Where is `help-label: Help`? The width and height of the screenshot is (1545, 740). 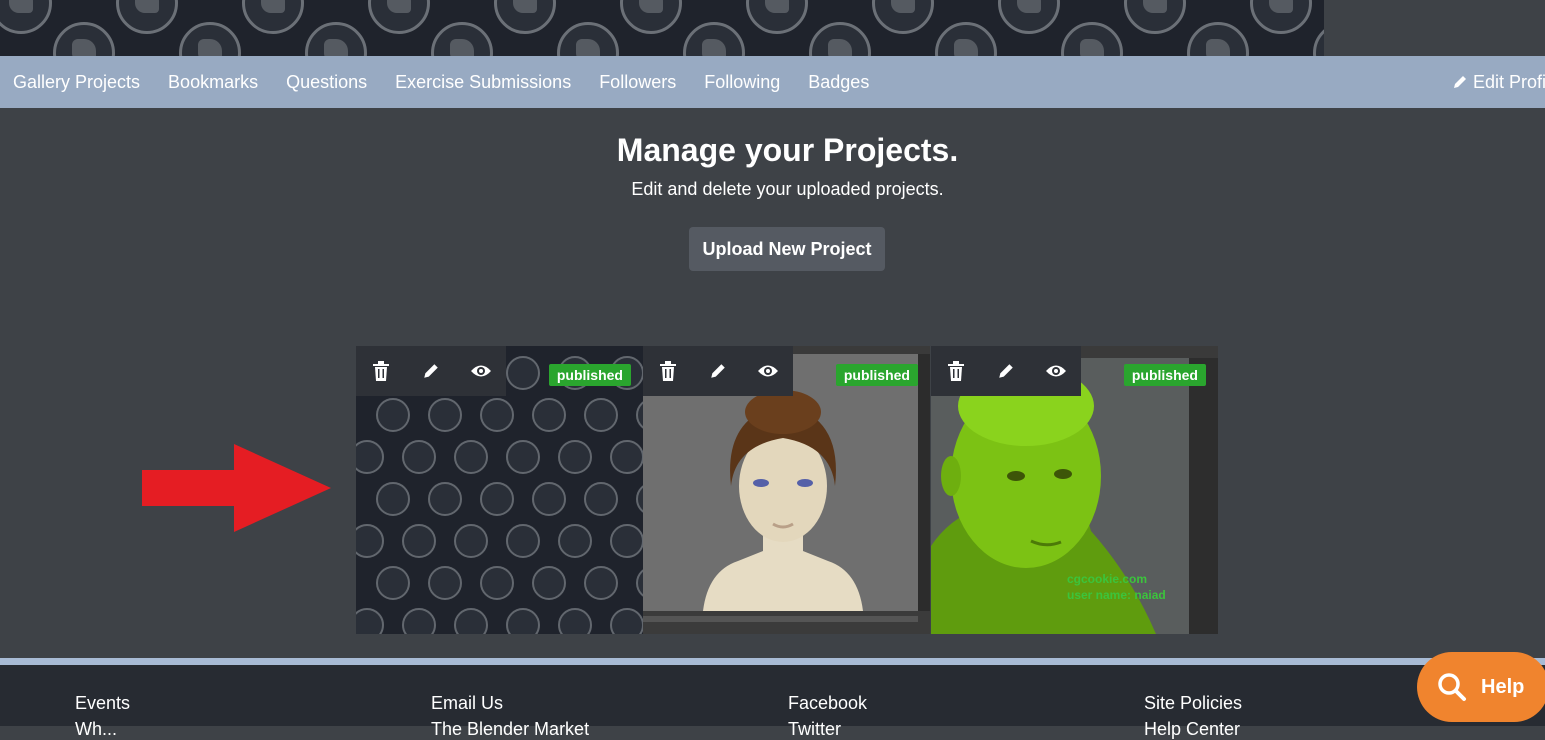
help-label: Help is located at coordinates (1503, 686).